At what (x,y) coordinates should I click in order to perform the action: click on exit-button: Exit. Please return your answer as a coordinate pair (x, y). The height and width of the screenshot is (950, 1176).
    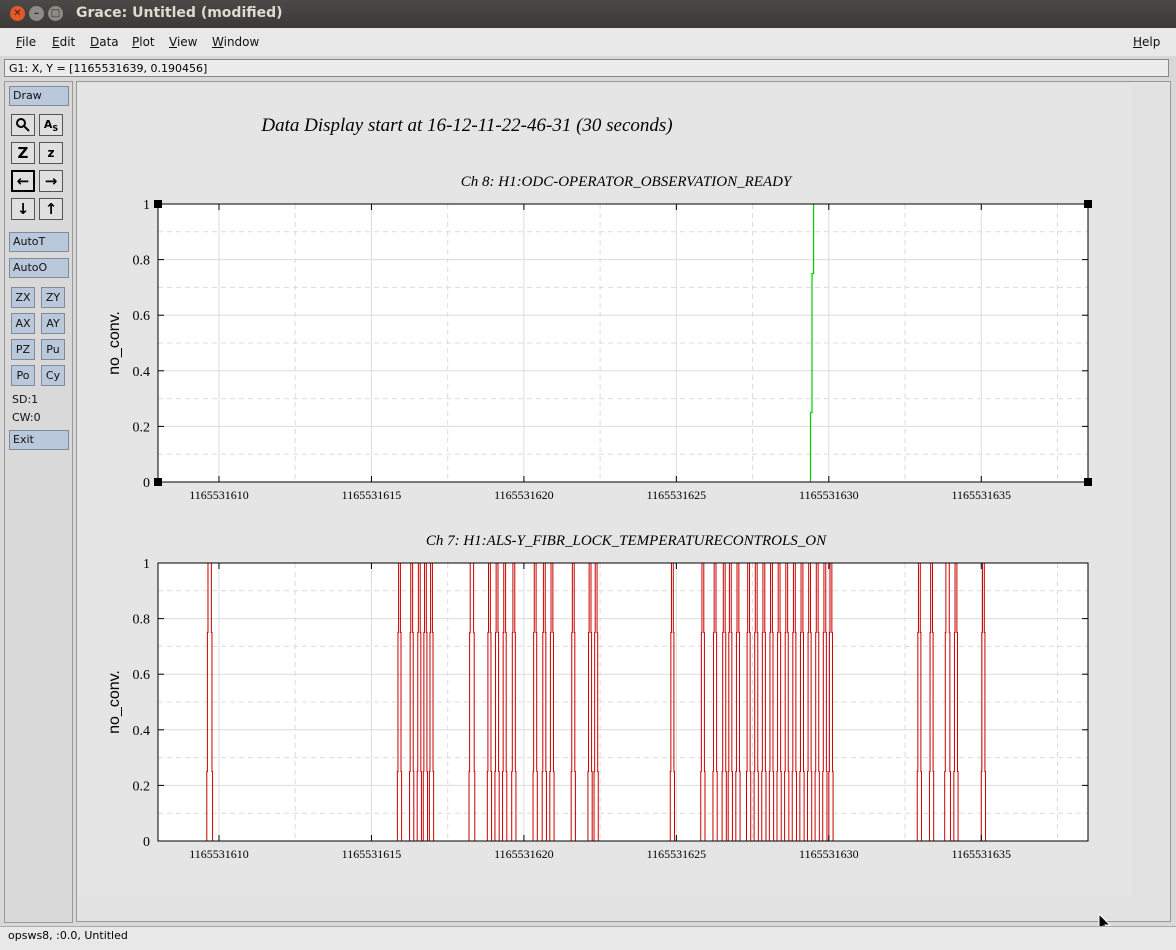
    Looking at the image, I should click on (39, 440).